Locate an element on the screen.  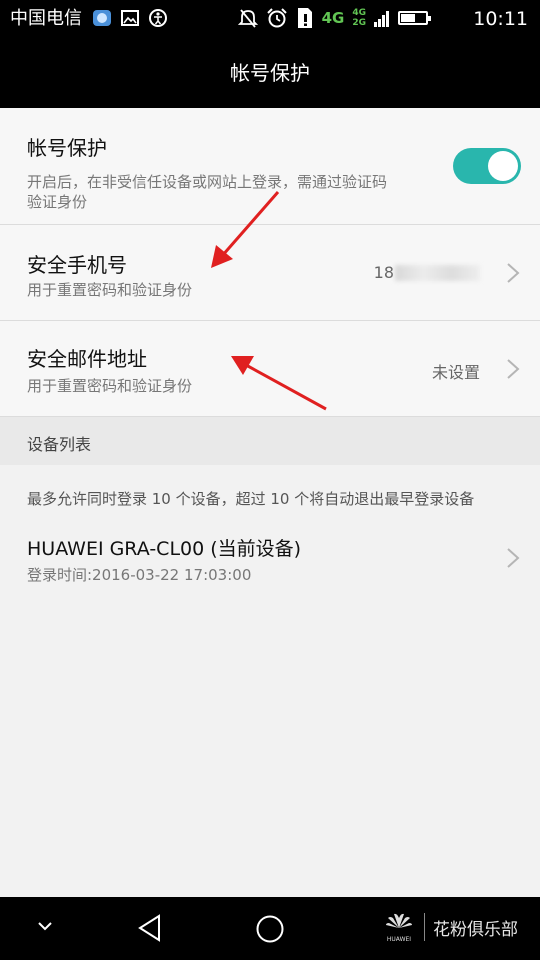
toggle-knob is located at coordinates (503, 166).